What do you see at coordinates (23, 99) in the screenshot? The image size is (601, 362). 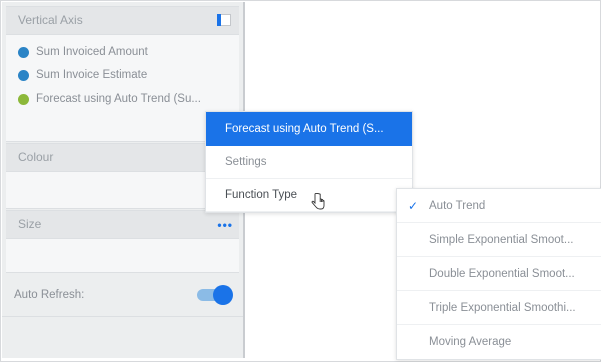 I see `forecast-dot-icon` at bounding box center [23, 99].